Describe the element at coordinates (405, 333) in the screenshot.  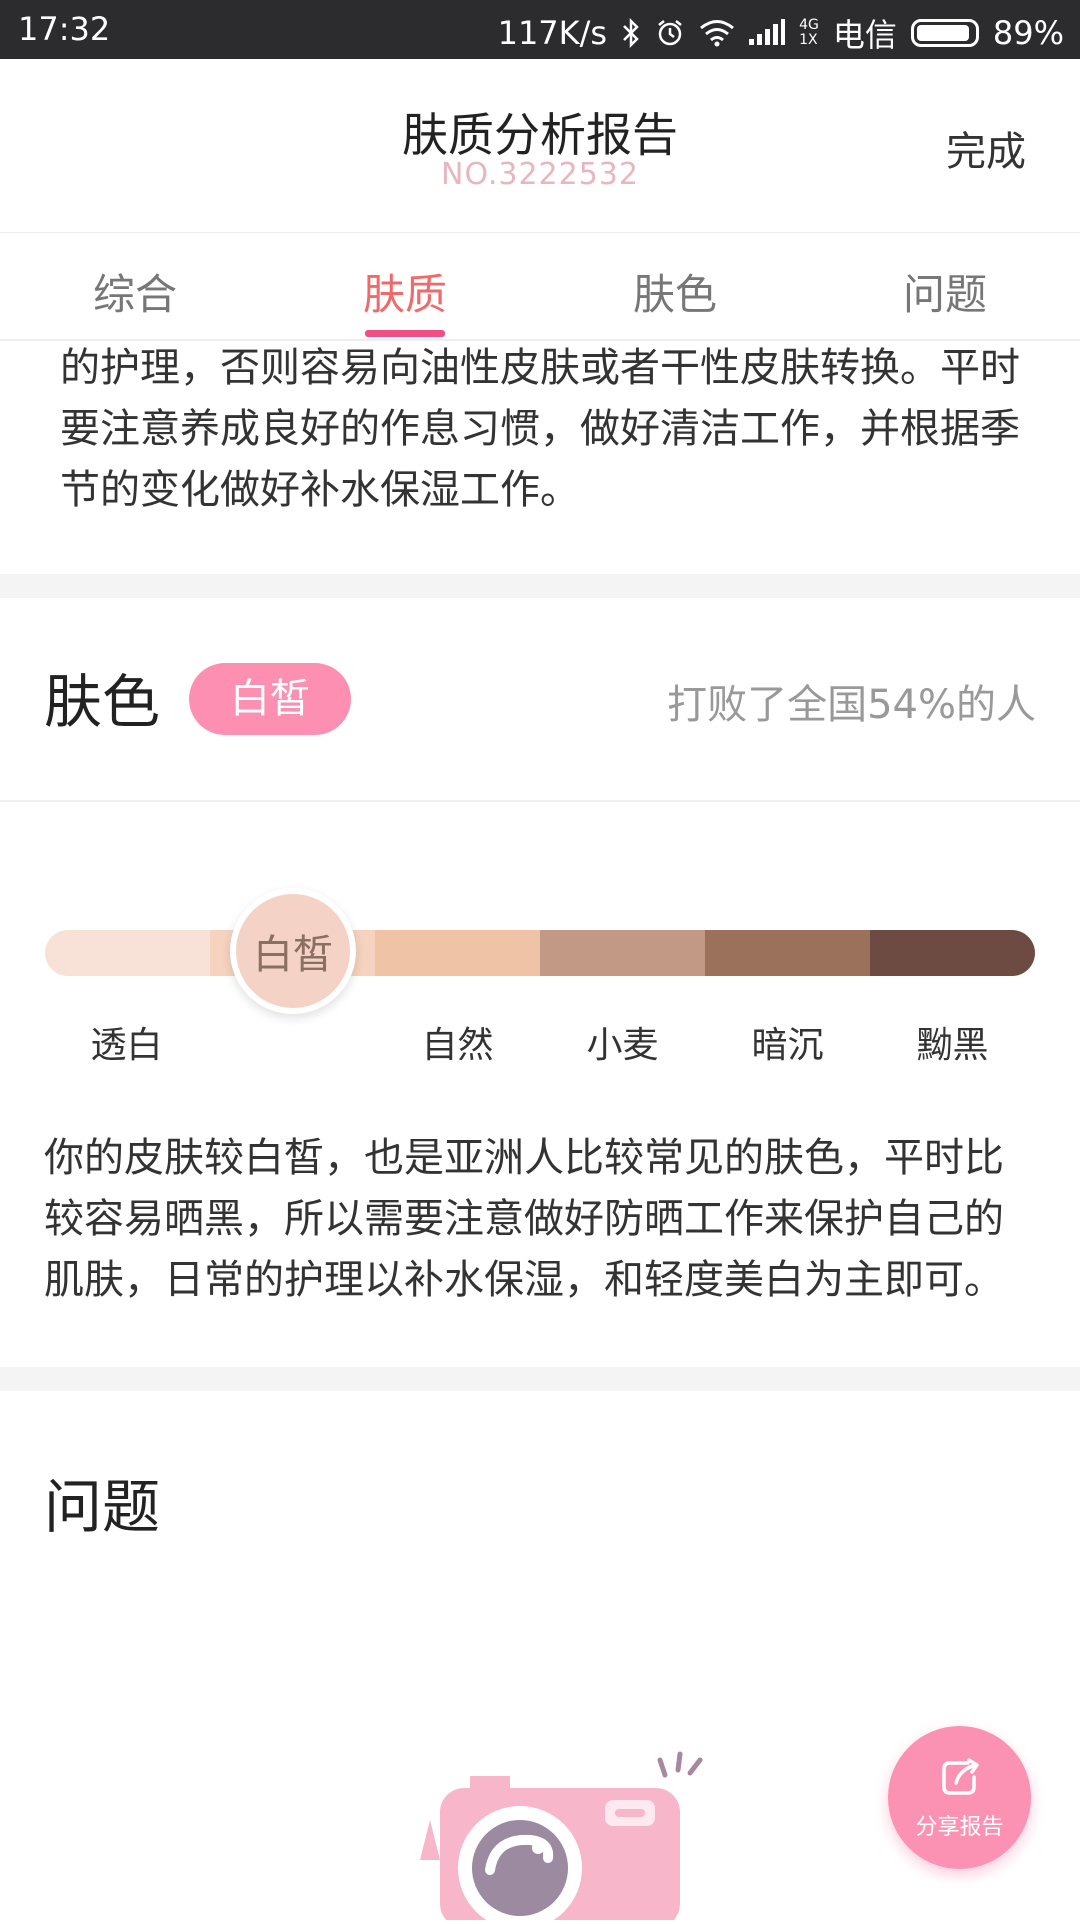
I see `active-tab-indicator` at that location.